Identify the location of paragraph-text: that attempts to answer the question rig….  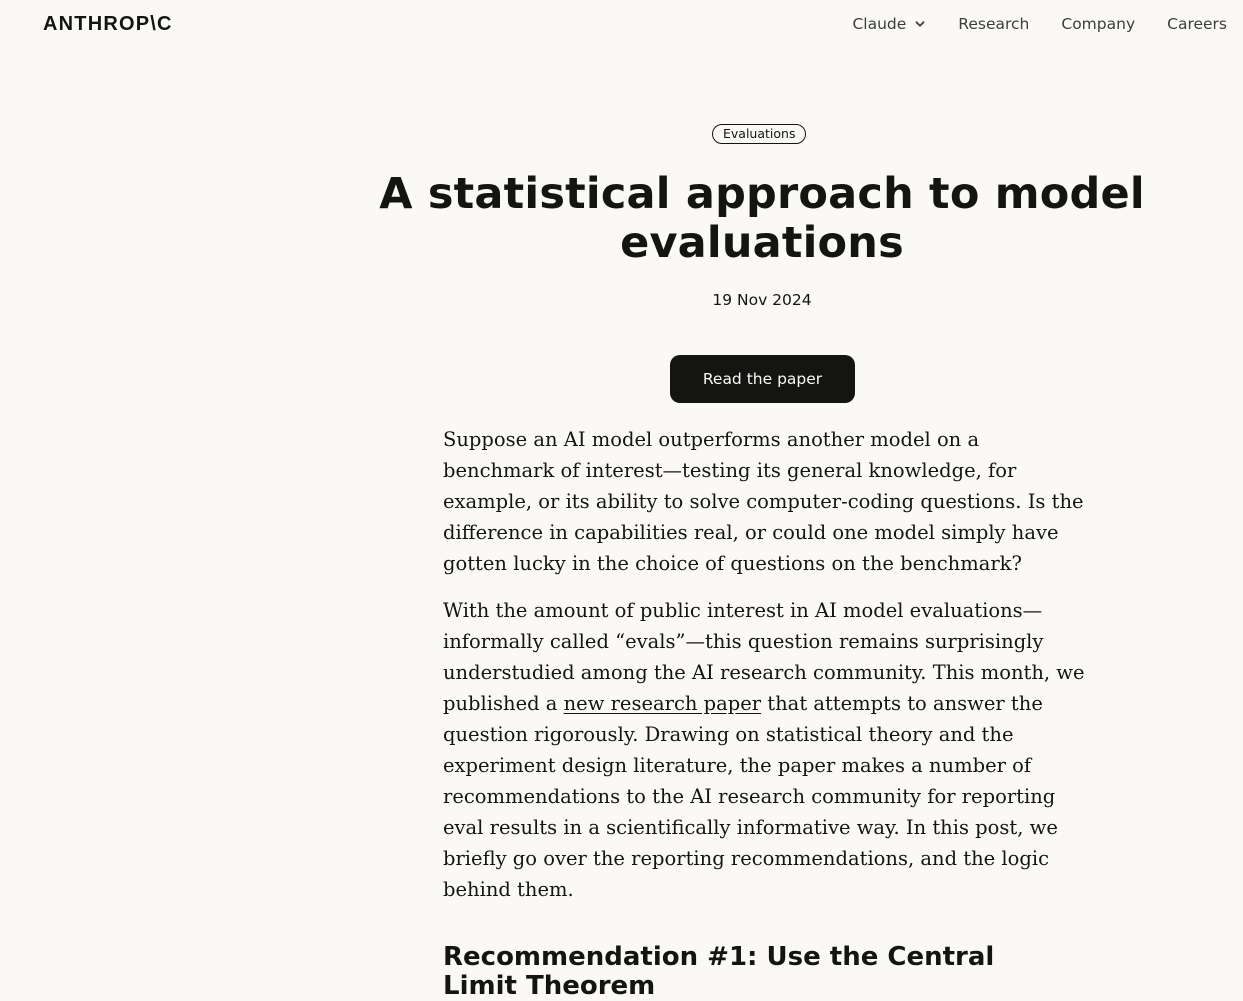
(750, 796).